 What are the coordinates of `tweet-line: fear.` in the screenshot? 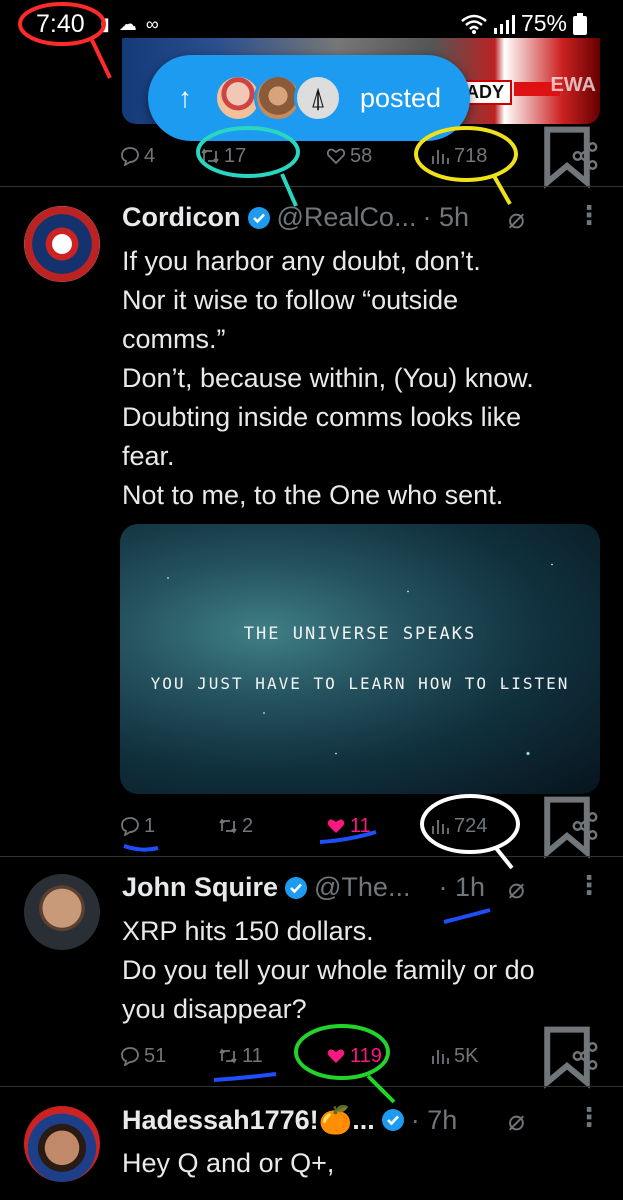 It's located at (148, 456).